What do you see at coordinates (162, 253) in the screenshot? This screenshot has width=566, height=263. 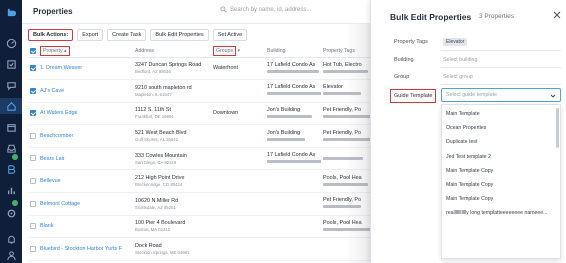 I see `address-line2: Stockton Springs, ME 04981` at bounding box center [162, 253].